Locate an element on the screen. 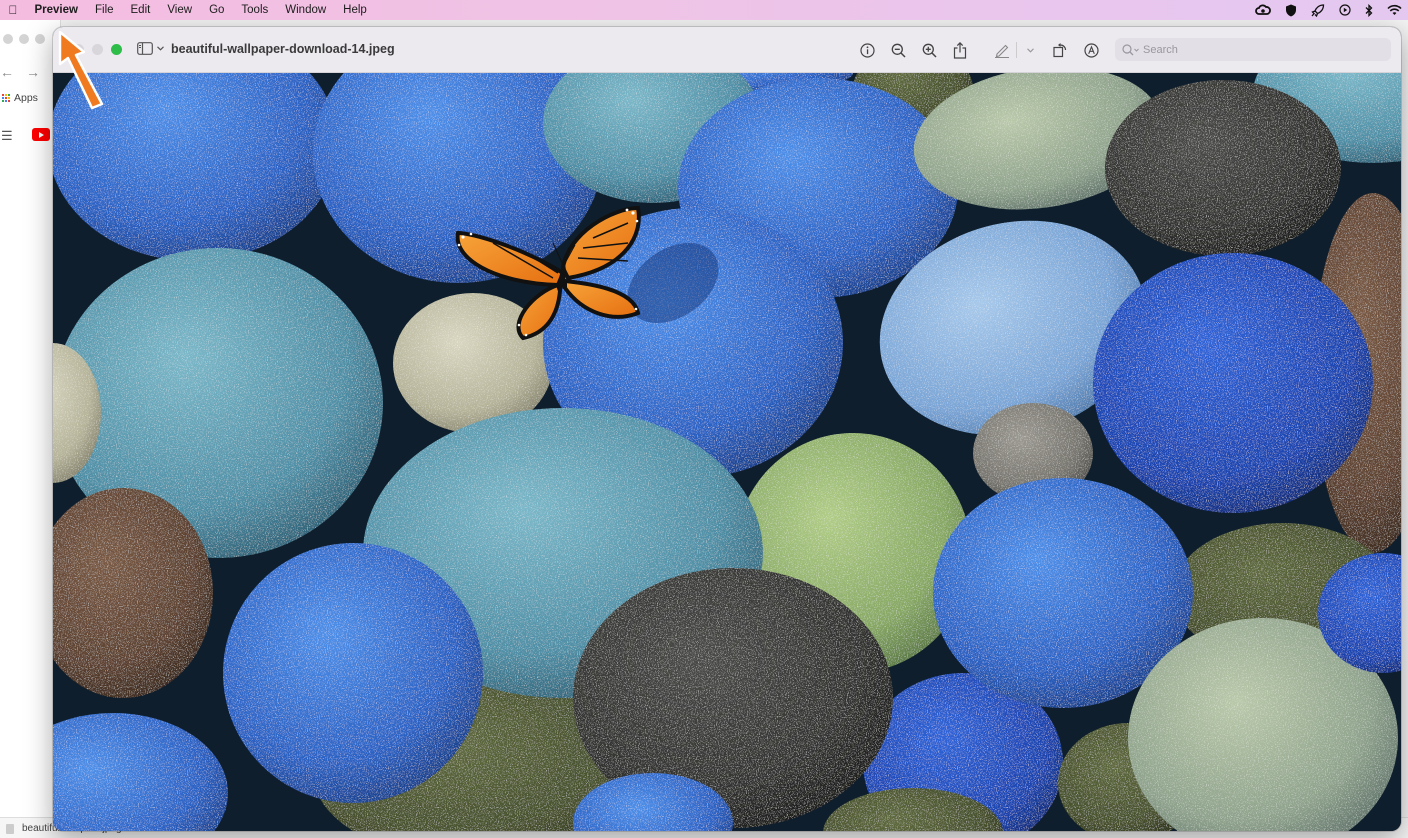  search-icon is located at coordinates (1130, 49).